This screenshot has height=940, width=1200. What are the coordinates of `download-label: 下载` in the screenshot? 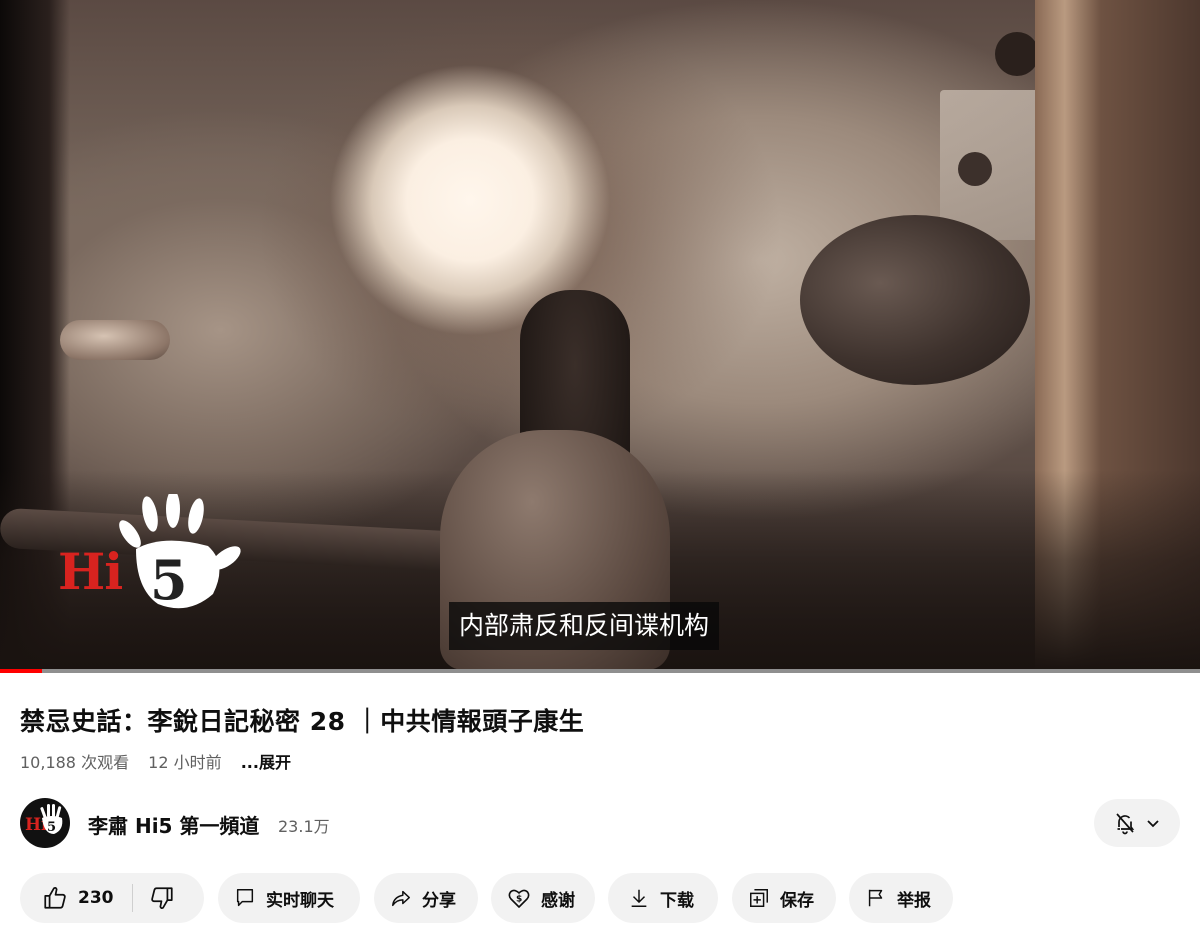 It's located at (677, 900).